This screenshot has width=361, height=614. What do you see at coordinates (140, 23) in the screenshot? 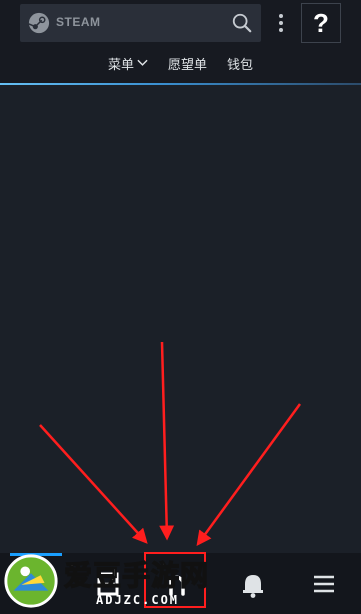
I see `search-bar: STEAM` at bounding box center [140, 23].